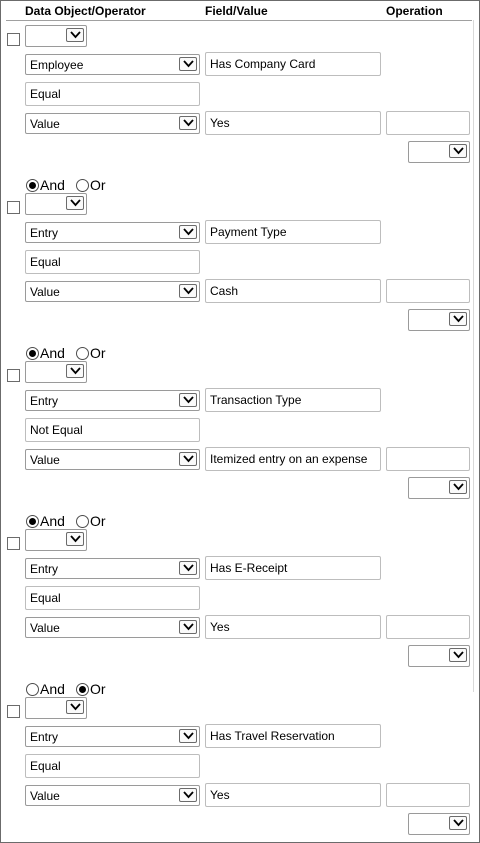  I want to click on header-data-object-operator: Data Object/Operator, so click(85, 11).